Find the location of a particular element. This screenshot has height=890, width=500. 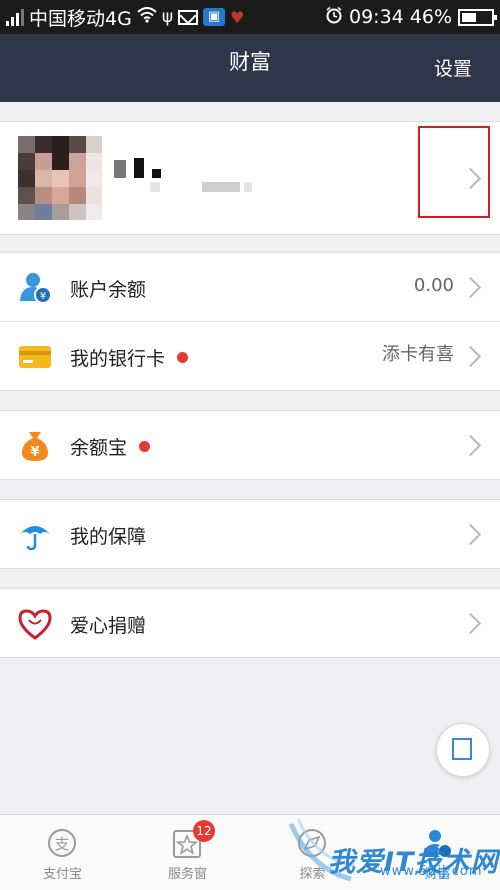

tab-label: 支付宝 is located at coordinates (62, 874).